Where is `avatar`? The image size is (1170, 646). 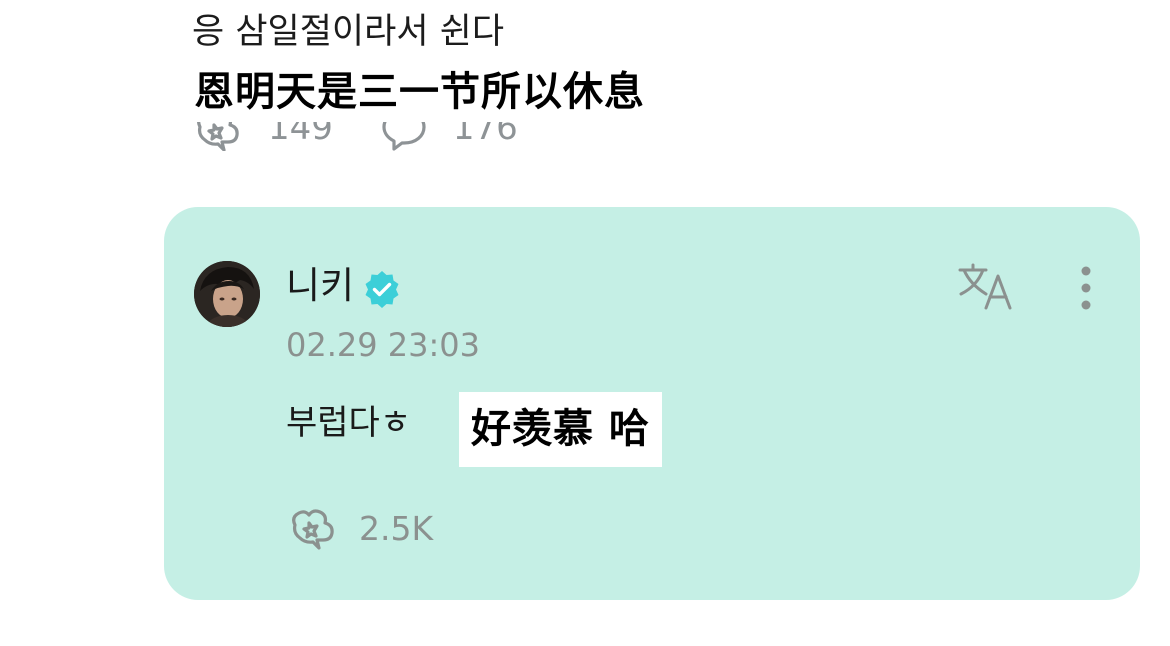 avatar is located at coordinates (227, 294).